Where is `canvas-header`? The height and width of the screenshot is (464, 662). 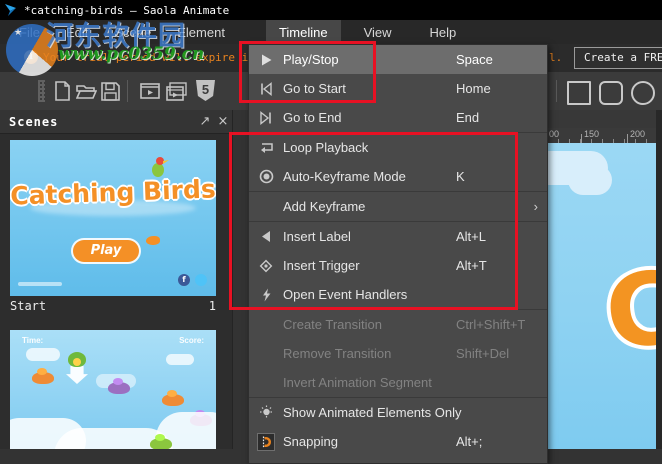 canvas-header is located at coordinates (605, 119).